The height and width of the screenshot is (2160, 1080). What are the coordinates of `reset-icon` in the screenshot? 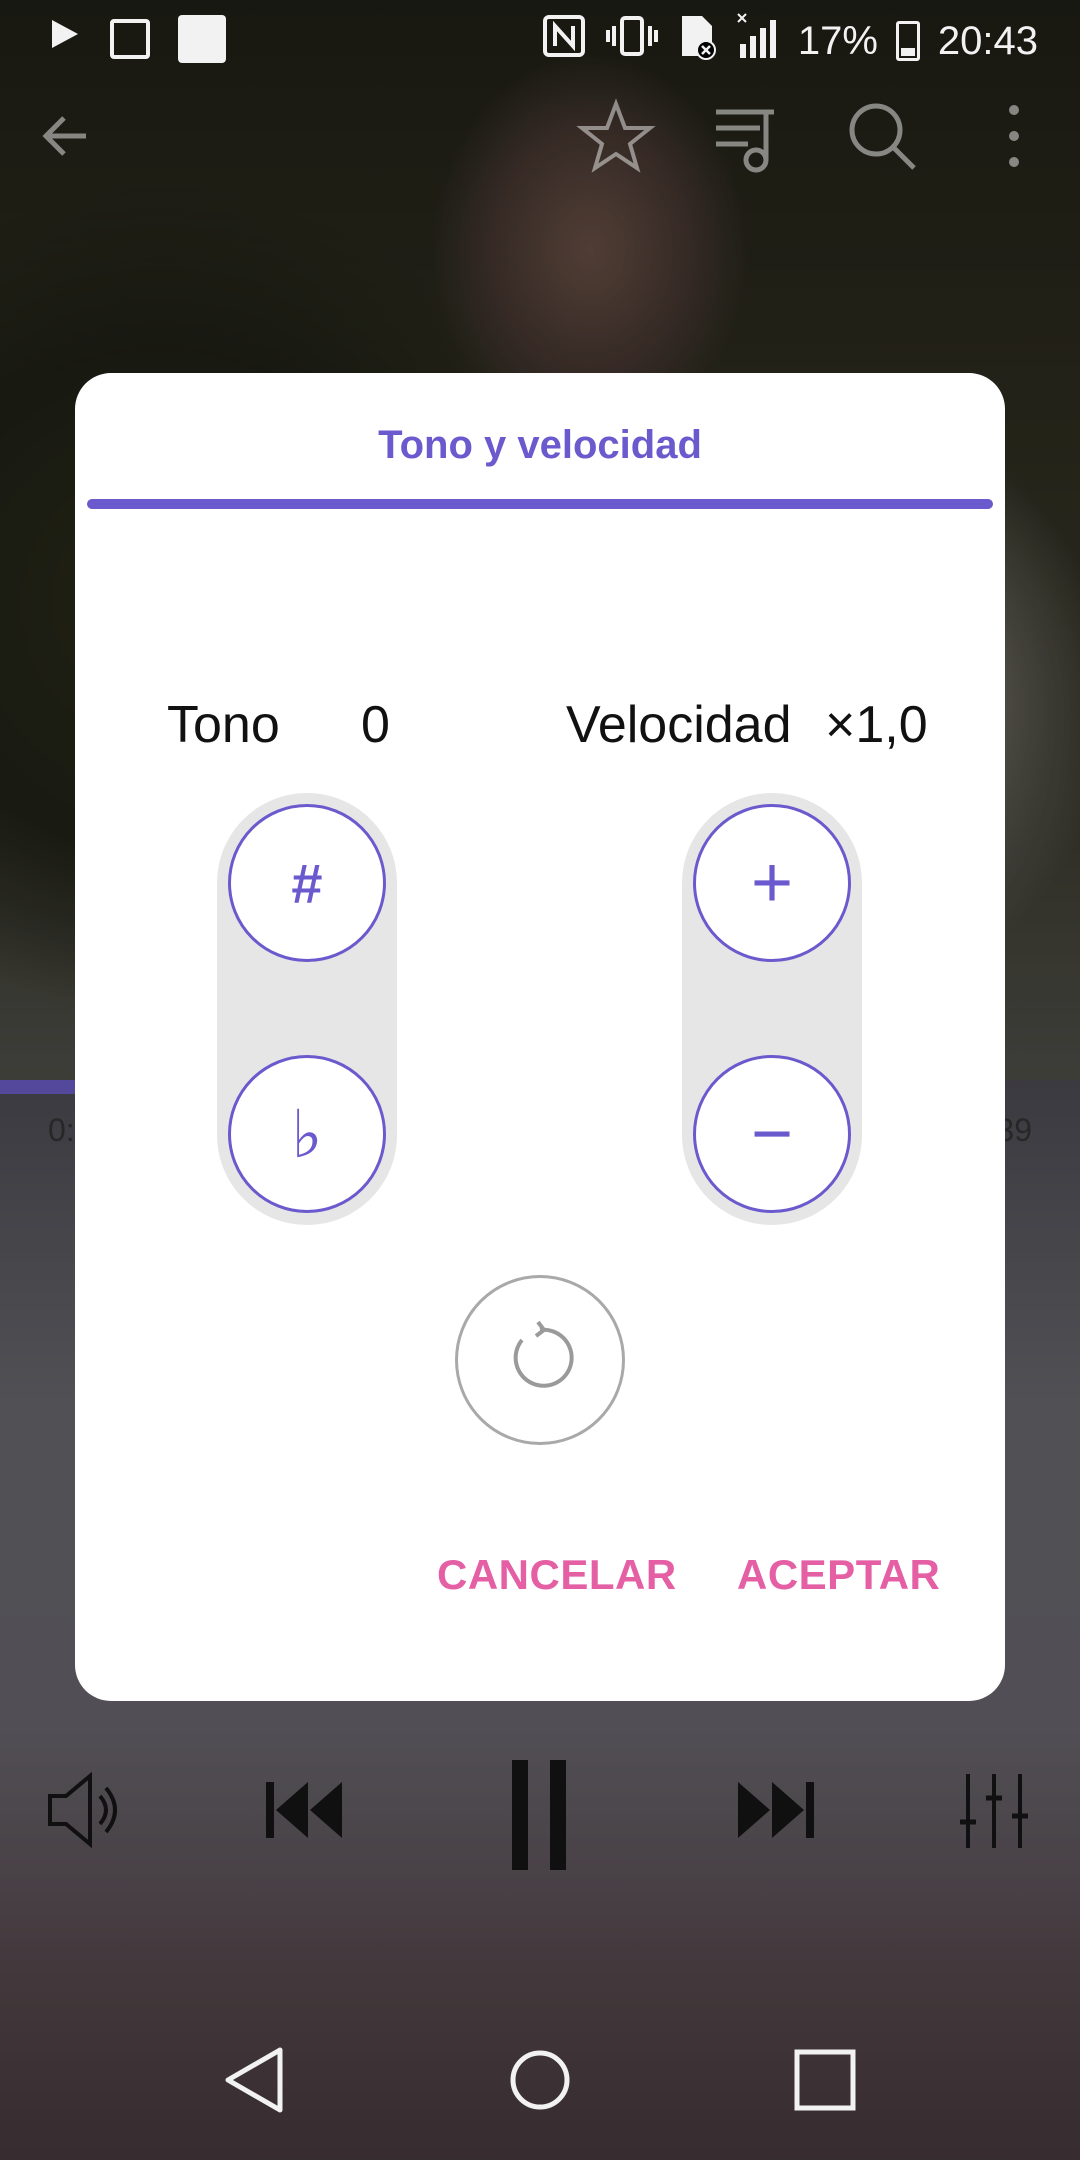 It's located at (540, 1360).